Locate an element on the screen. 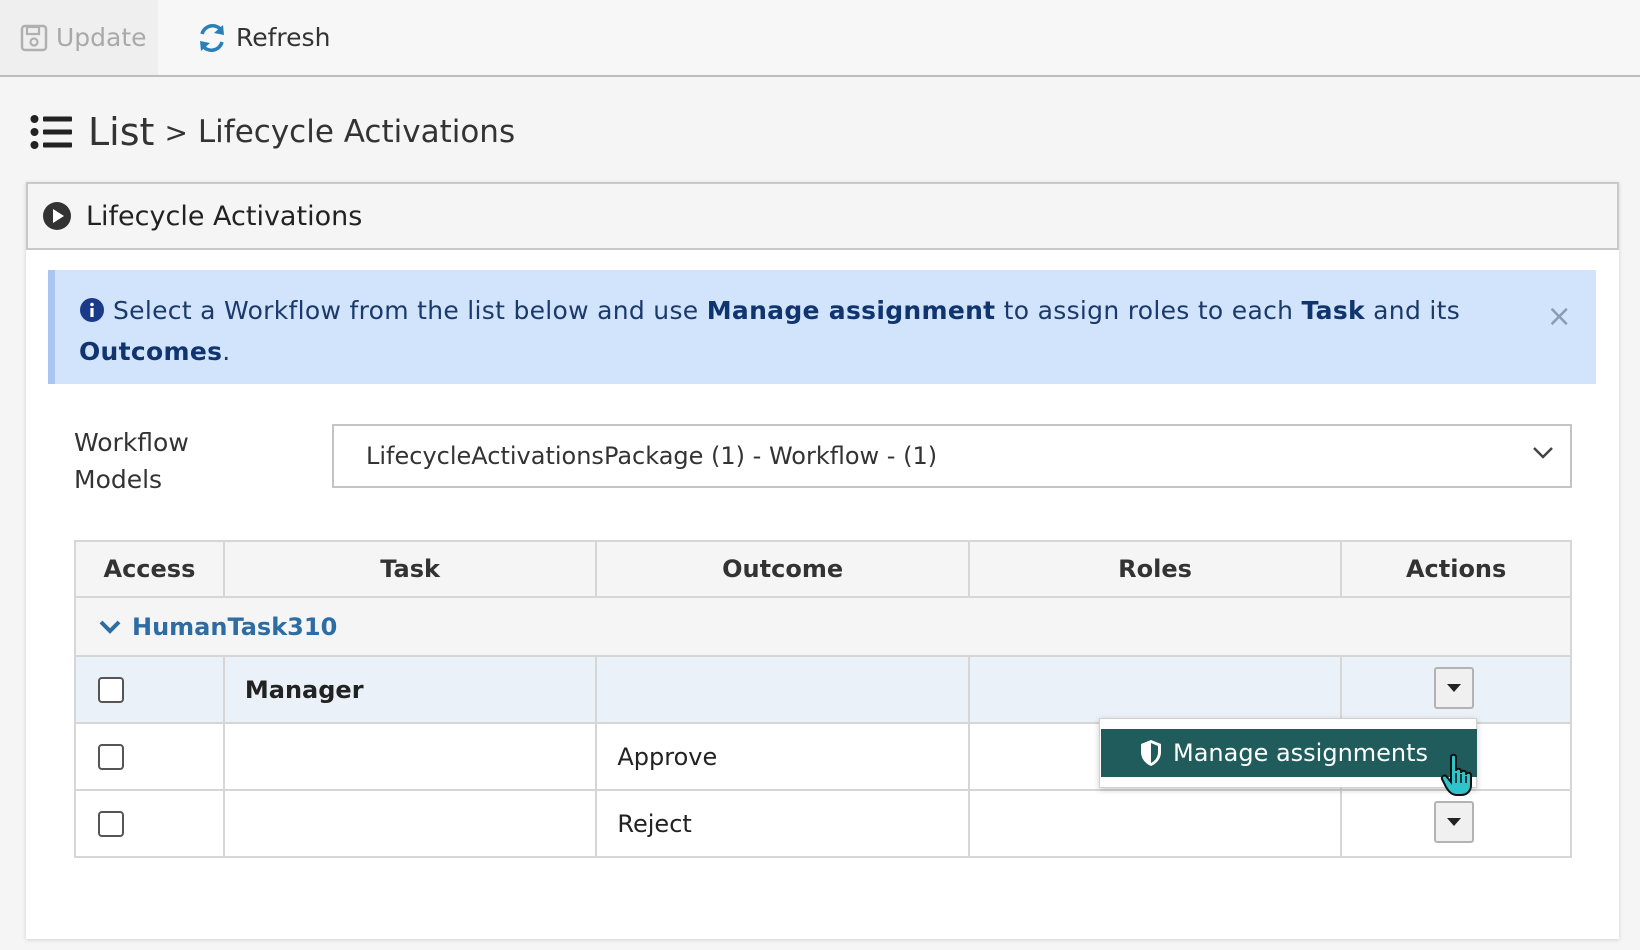  info-icon is located at coordinates (92, 314).